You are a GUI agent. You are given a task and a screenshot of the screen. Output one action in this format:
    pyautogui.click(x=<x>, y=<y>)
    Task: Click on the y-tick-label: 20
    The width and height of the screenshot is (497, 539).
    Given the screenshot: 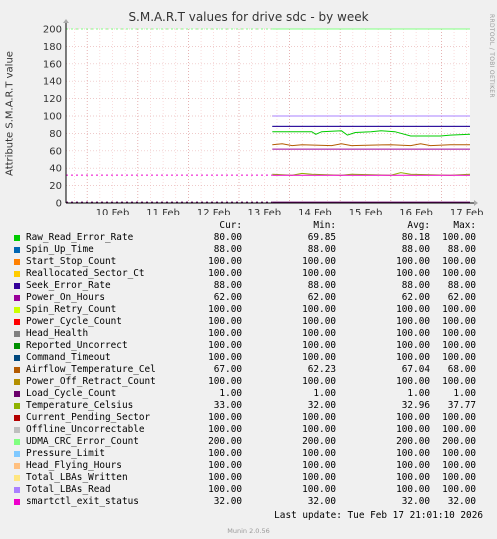 What is the action you would take?
    pyautogui.click(x=55, y=186)
    